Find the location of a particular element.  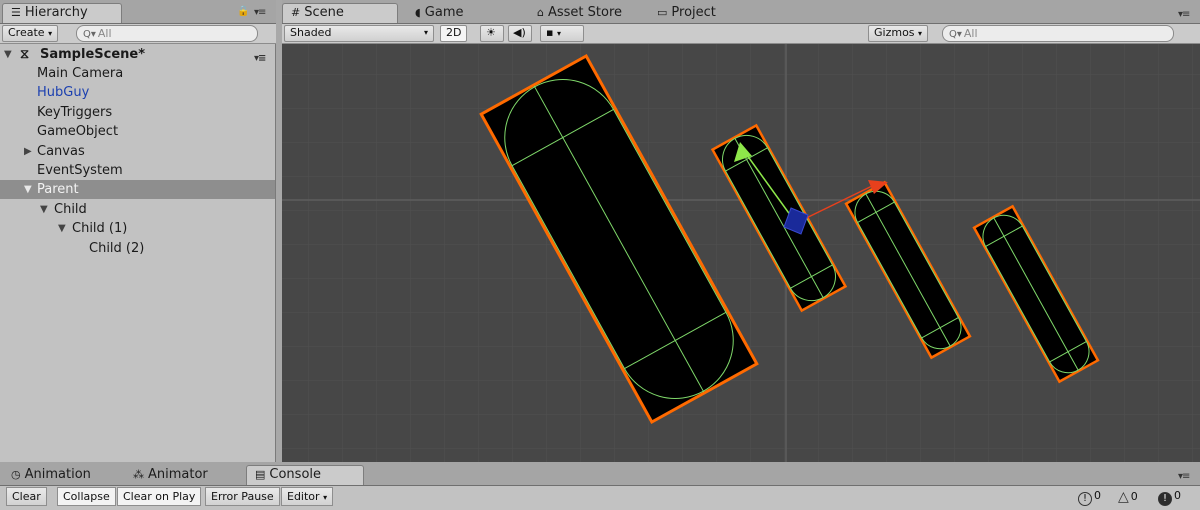

effects-dropdown: ▪ ▾ is located at coordinates (562, 33).